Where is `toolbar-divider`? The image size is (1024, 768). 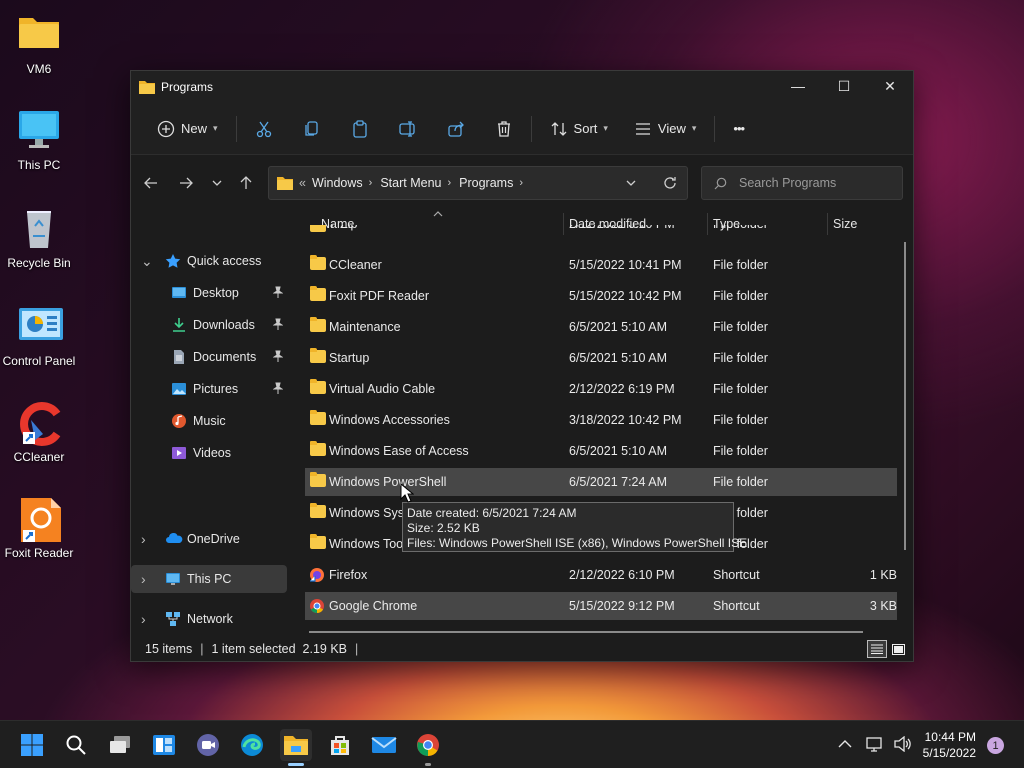 toolbar-divider is located at coordinates (715, 128).